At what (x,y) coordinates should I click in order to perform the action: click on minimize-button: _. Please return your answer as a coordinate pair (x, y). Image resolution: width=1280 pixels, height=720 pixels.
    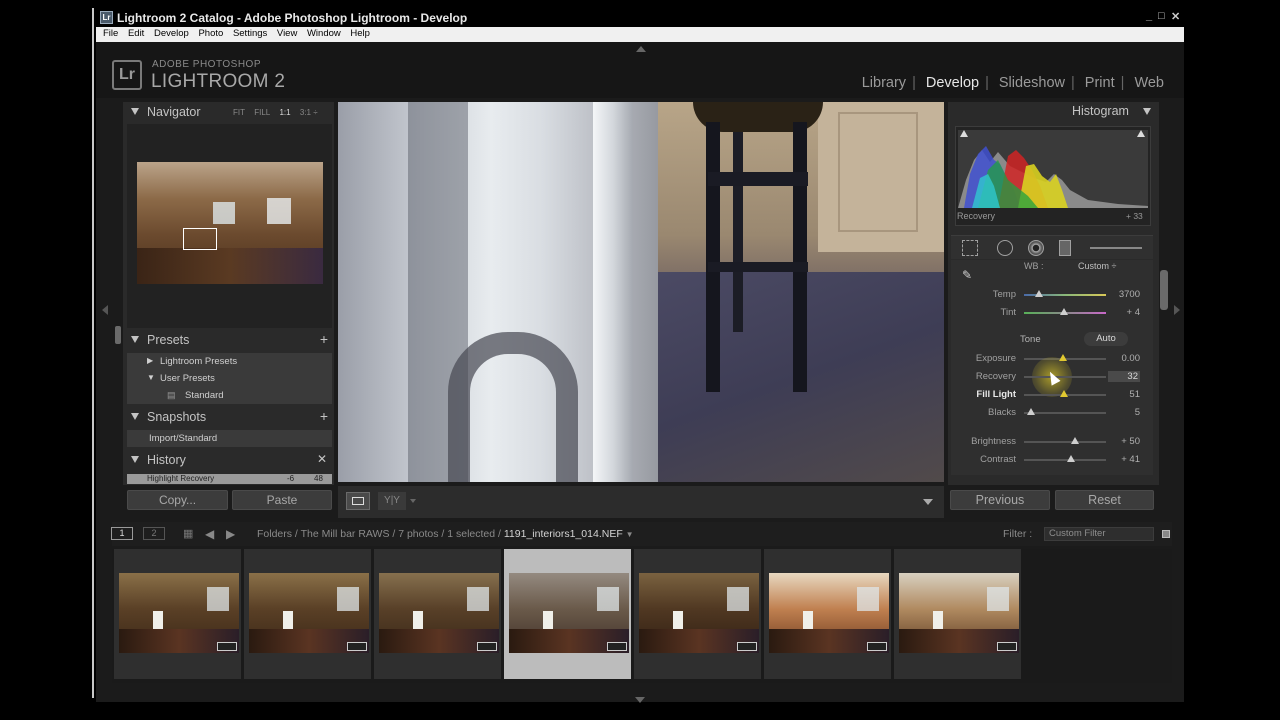
    Looking at the image, I should click on (1149, 16).